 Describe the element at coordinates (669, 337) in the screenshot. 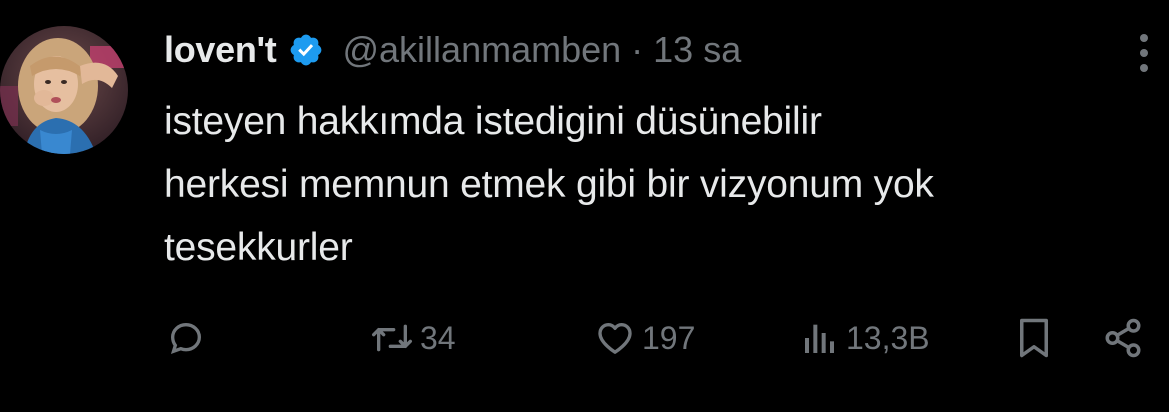

I see `like-count: 197` at that location.